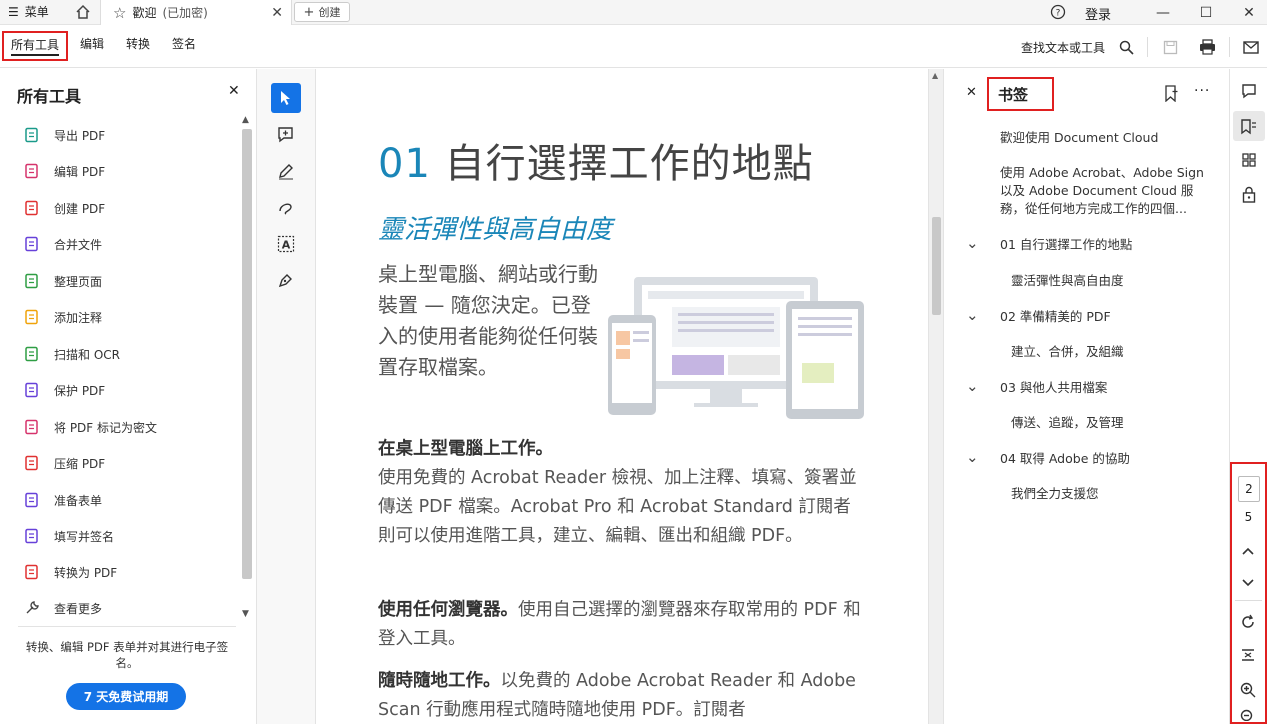 The width and height of the screenshot is (1267, 725). I want to click on scroll-down-icon: ▼, so click(245, 614).